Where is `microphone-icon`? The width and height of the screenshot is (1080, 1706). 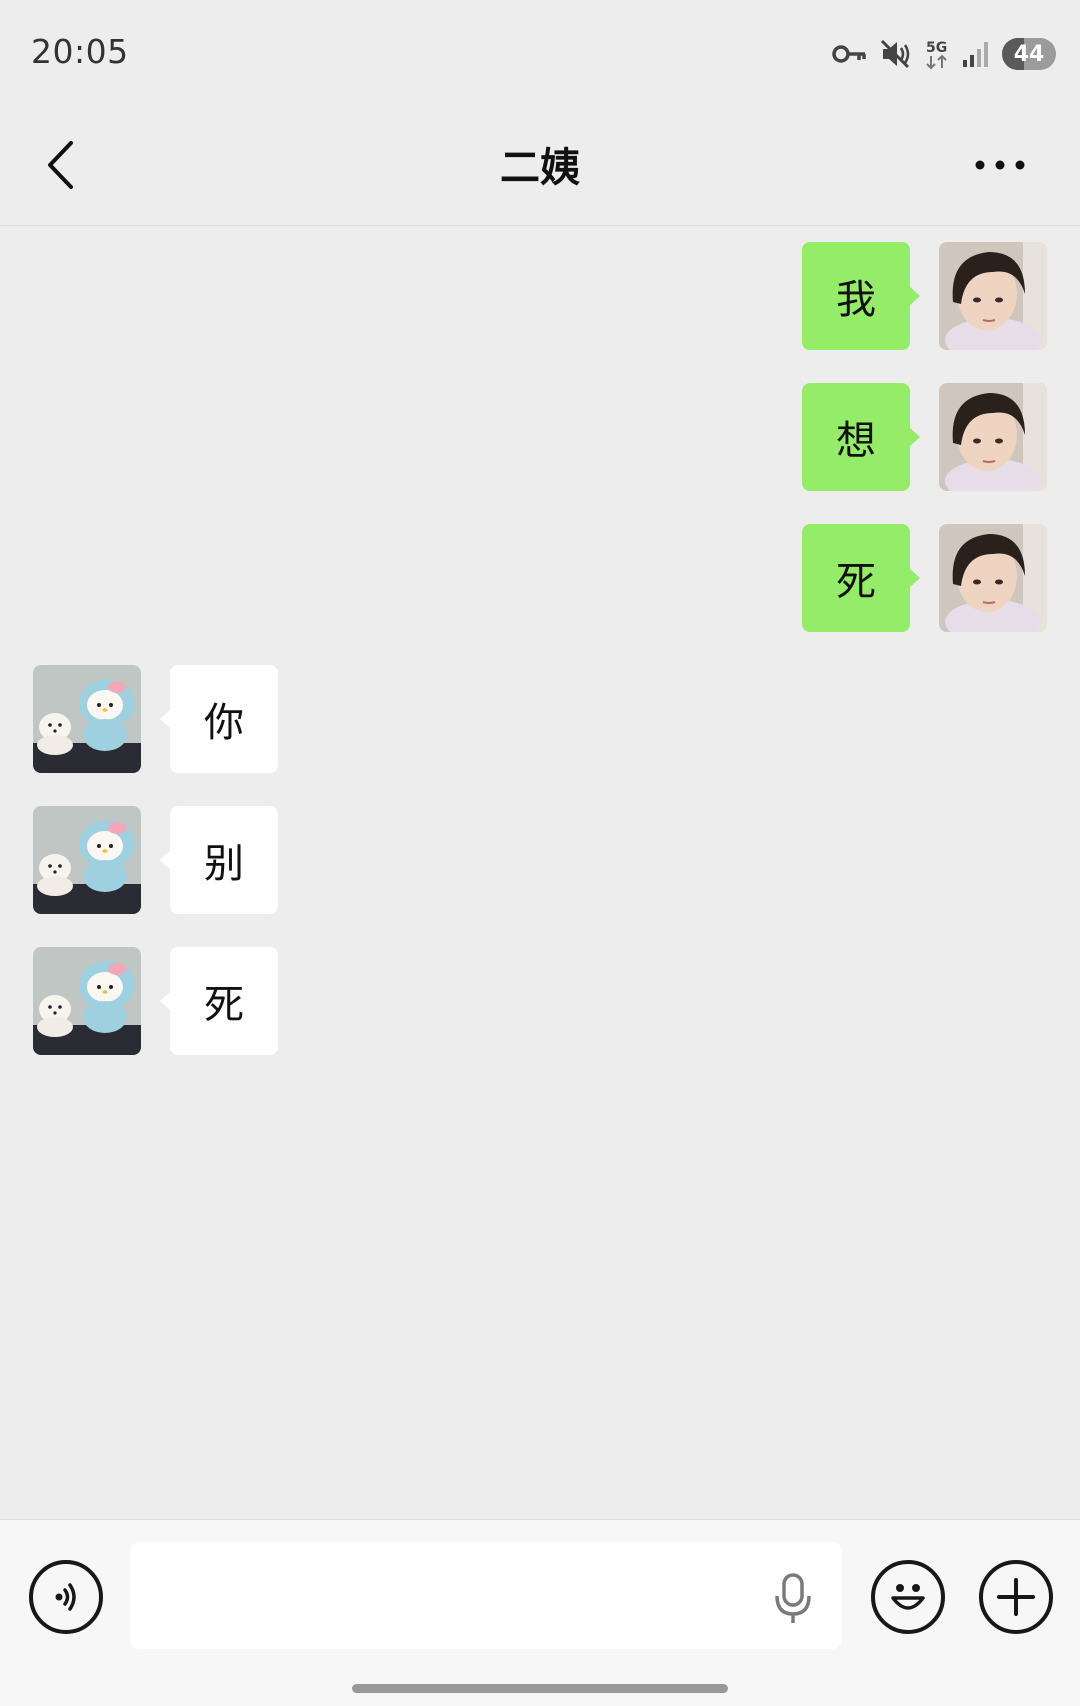 microphone-icon is located at coordinates (793, 1598).